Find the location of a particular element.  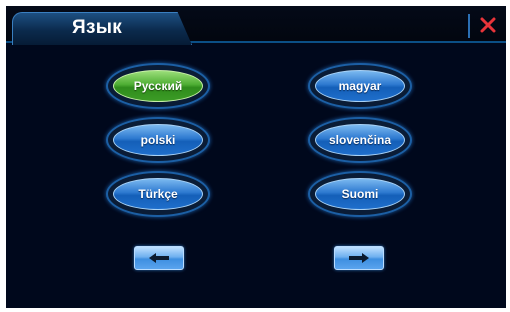

language-option-polish: polski is located at coordinates (158, 140).